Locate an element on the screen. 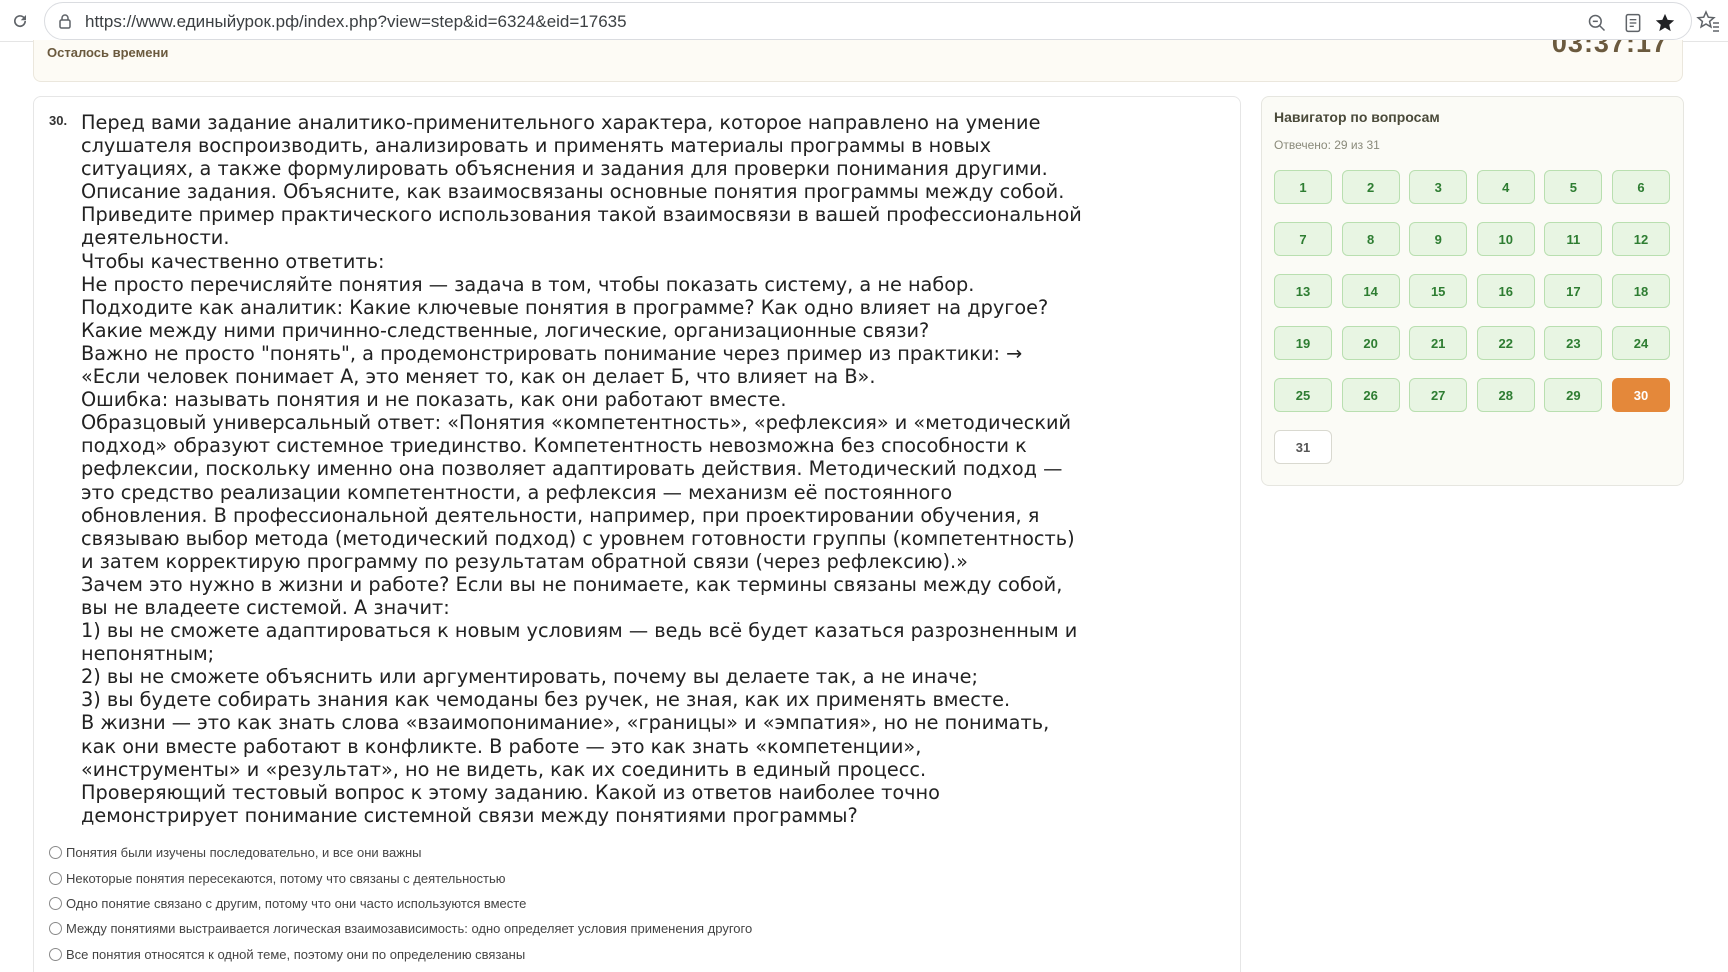 This screenshot has height=972, width=1728. lock-icon is located at coordinates (65, 21).